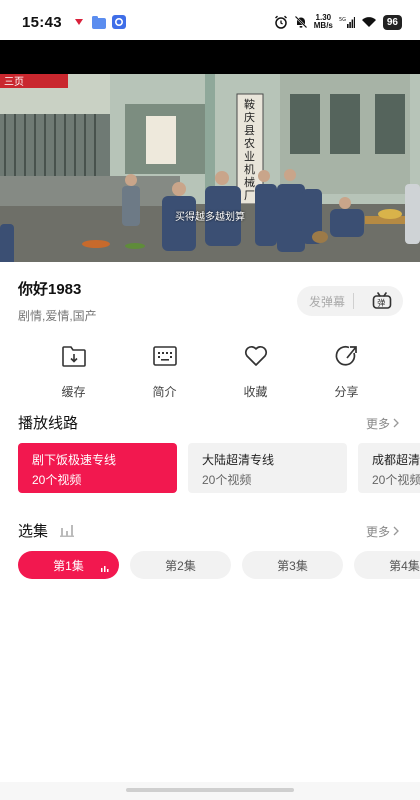  I want to click on episode-pill: 第1集, so click(68, 565).